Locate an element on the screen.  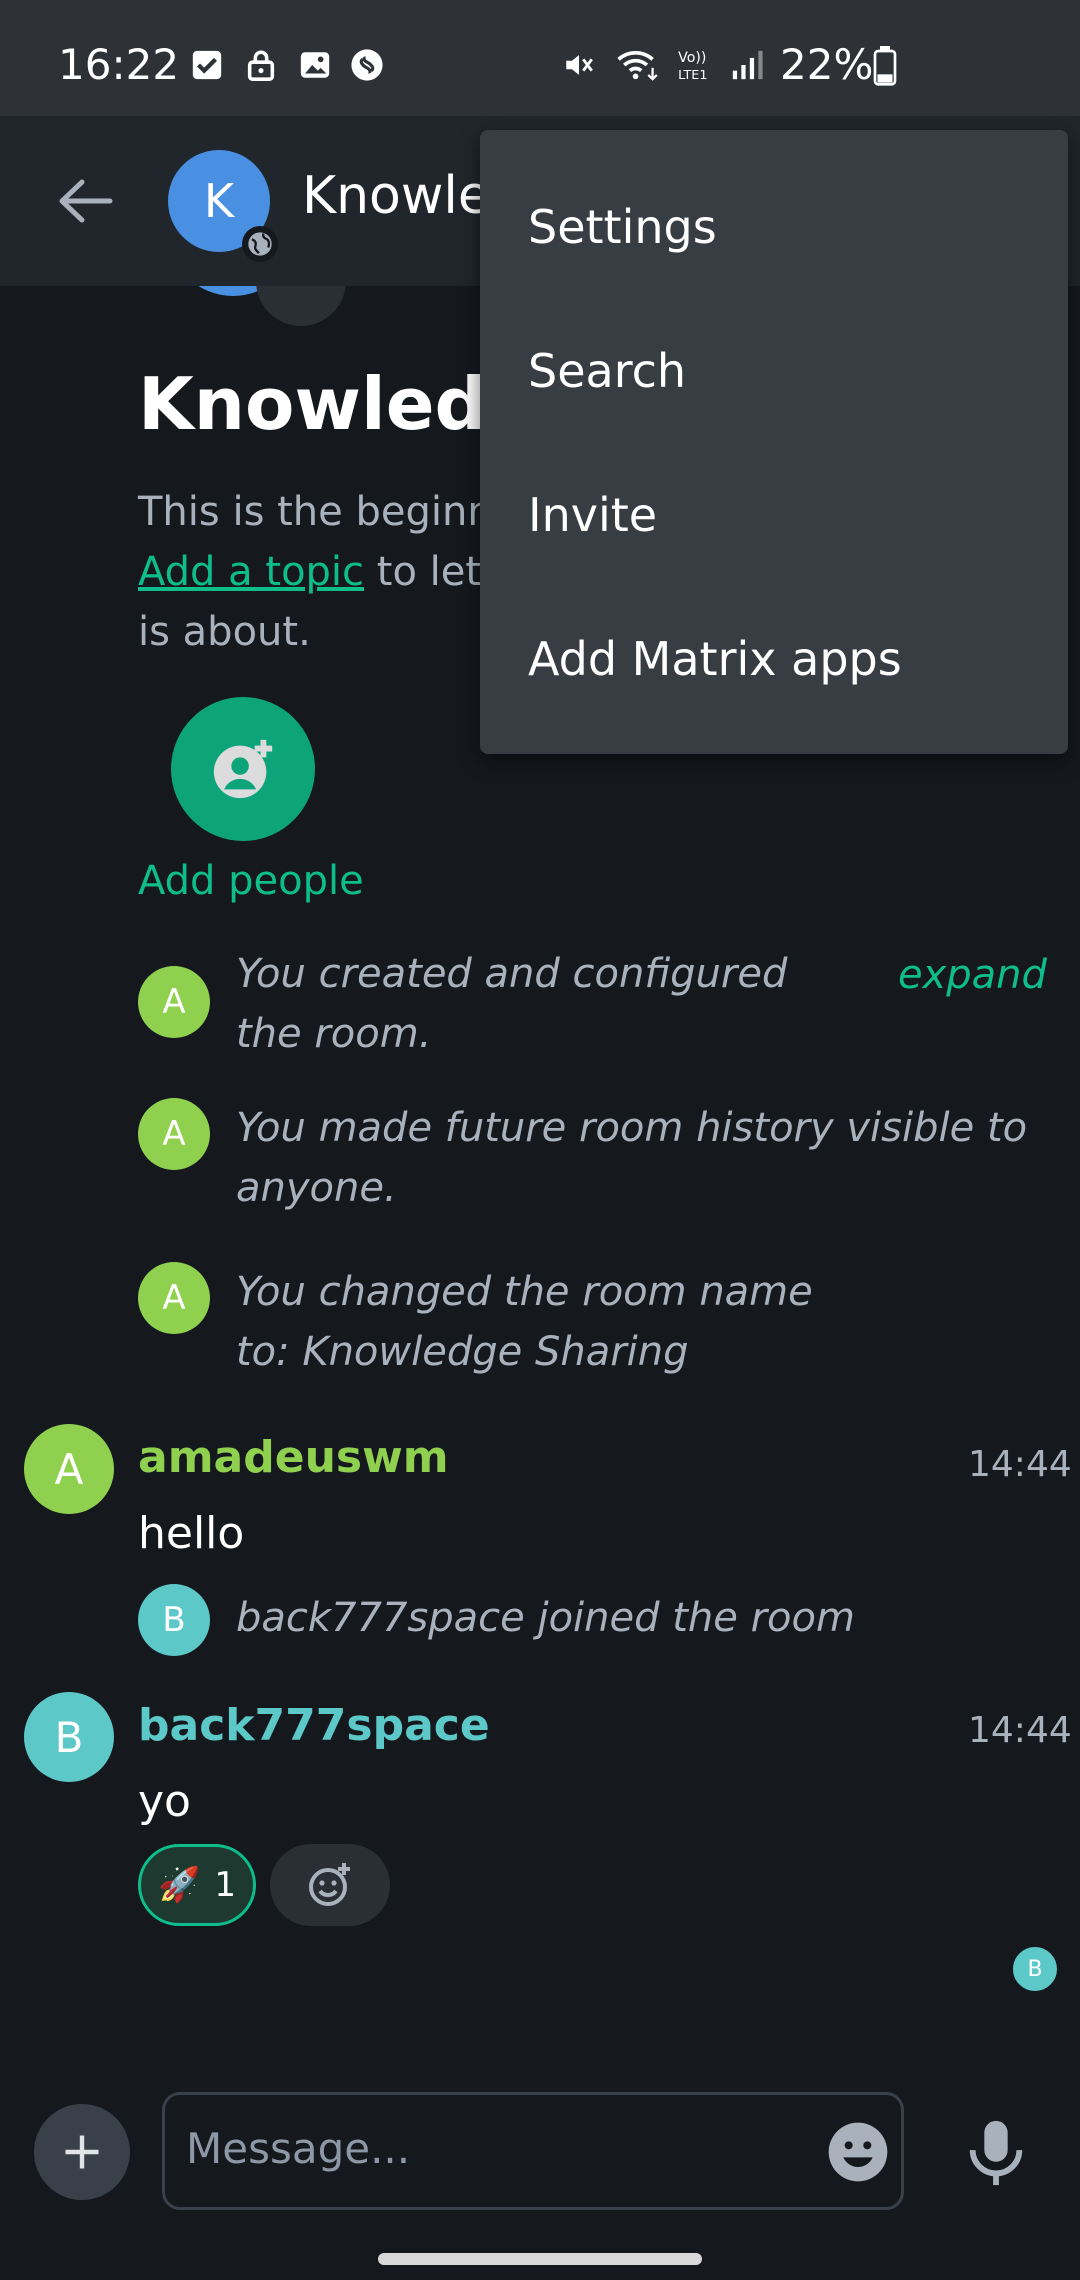
add-people-button is located at coordinates (243, 769).